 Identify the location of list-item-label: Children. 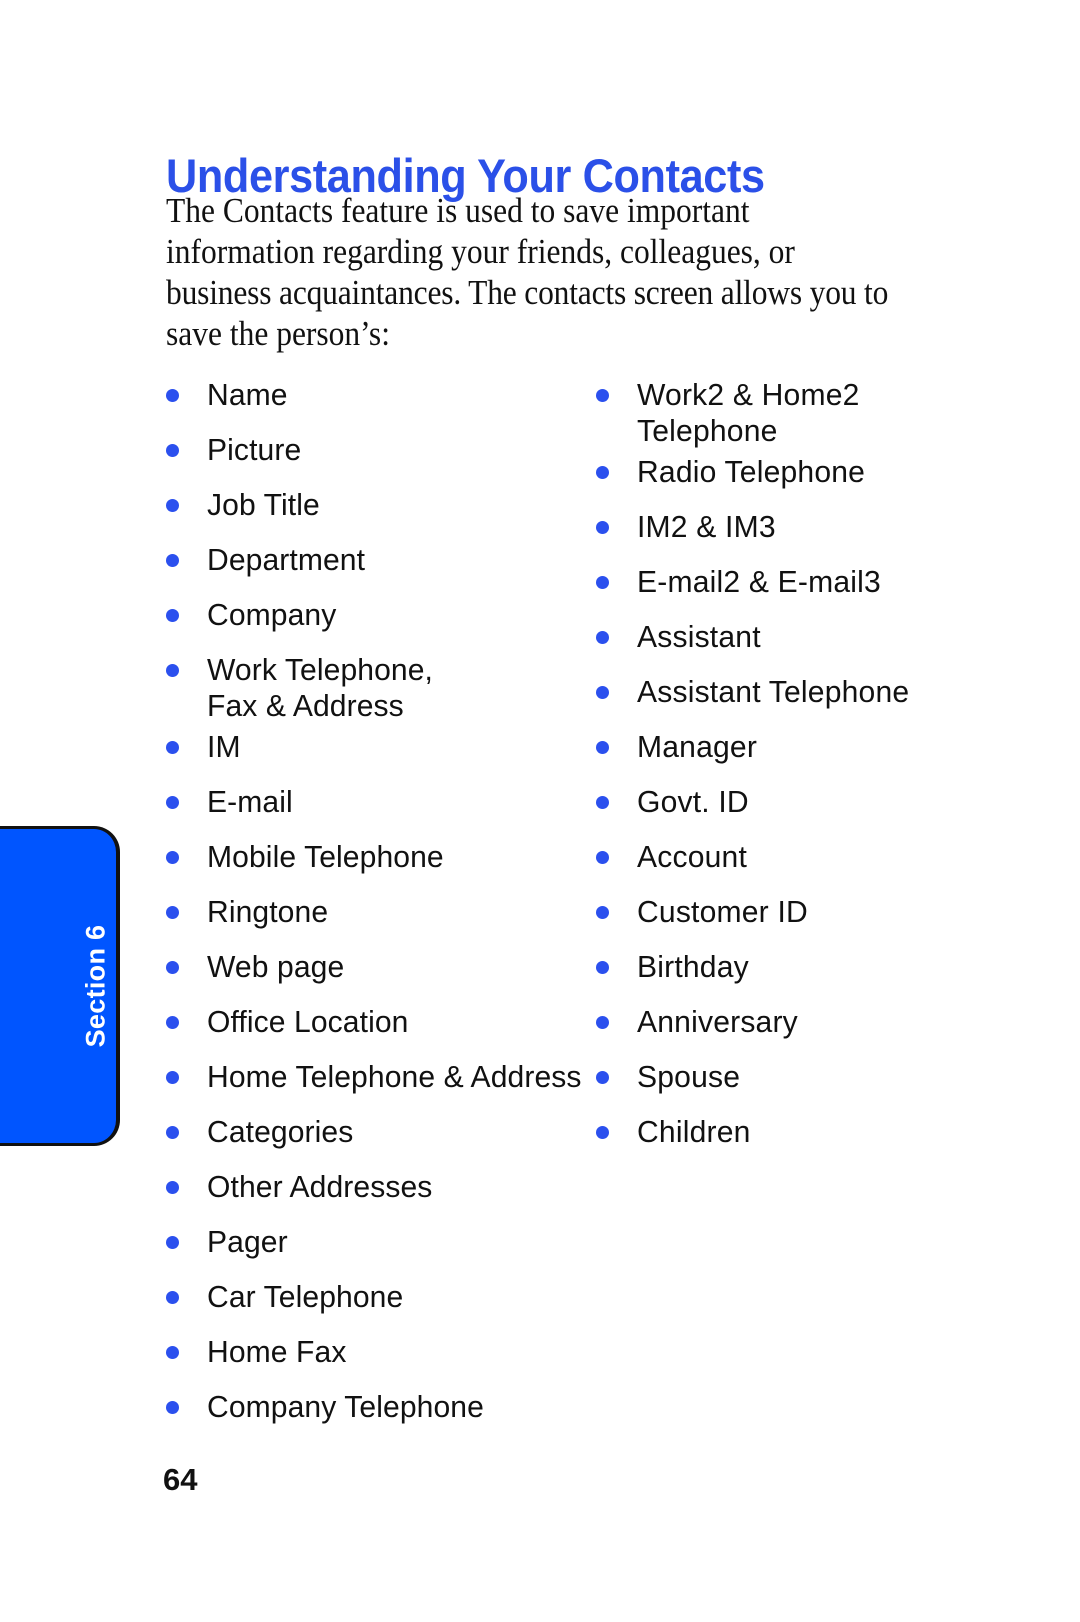
(694, 1131).